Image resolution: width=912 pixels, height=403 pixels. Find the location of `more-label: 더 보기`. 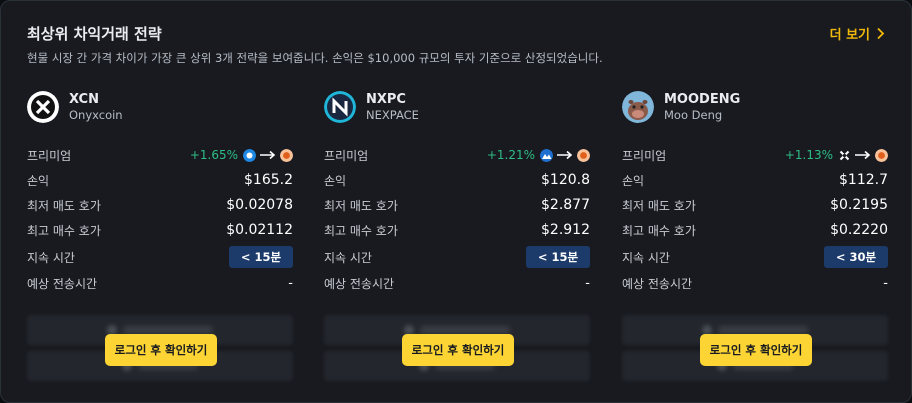

more-label: 더 보기 is located at coordinates (849, 35).